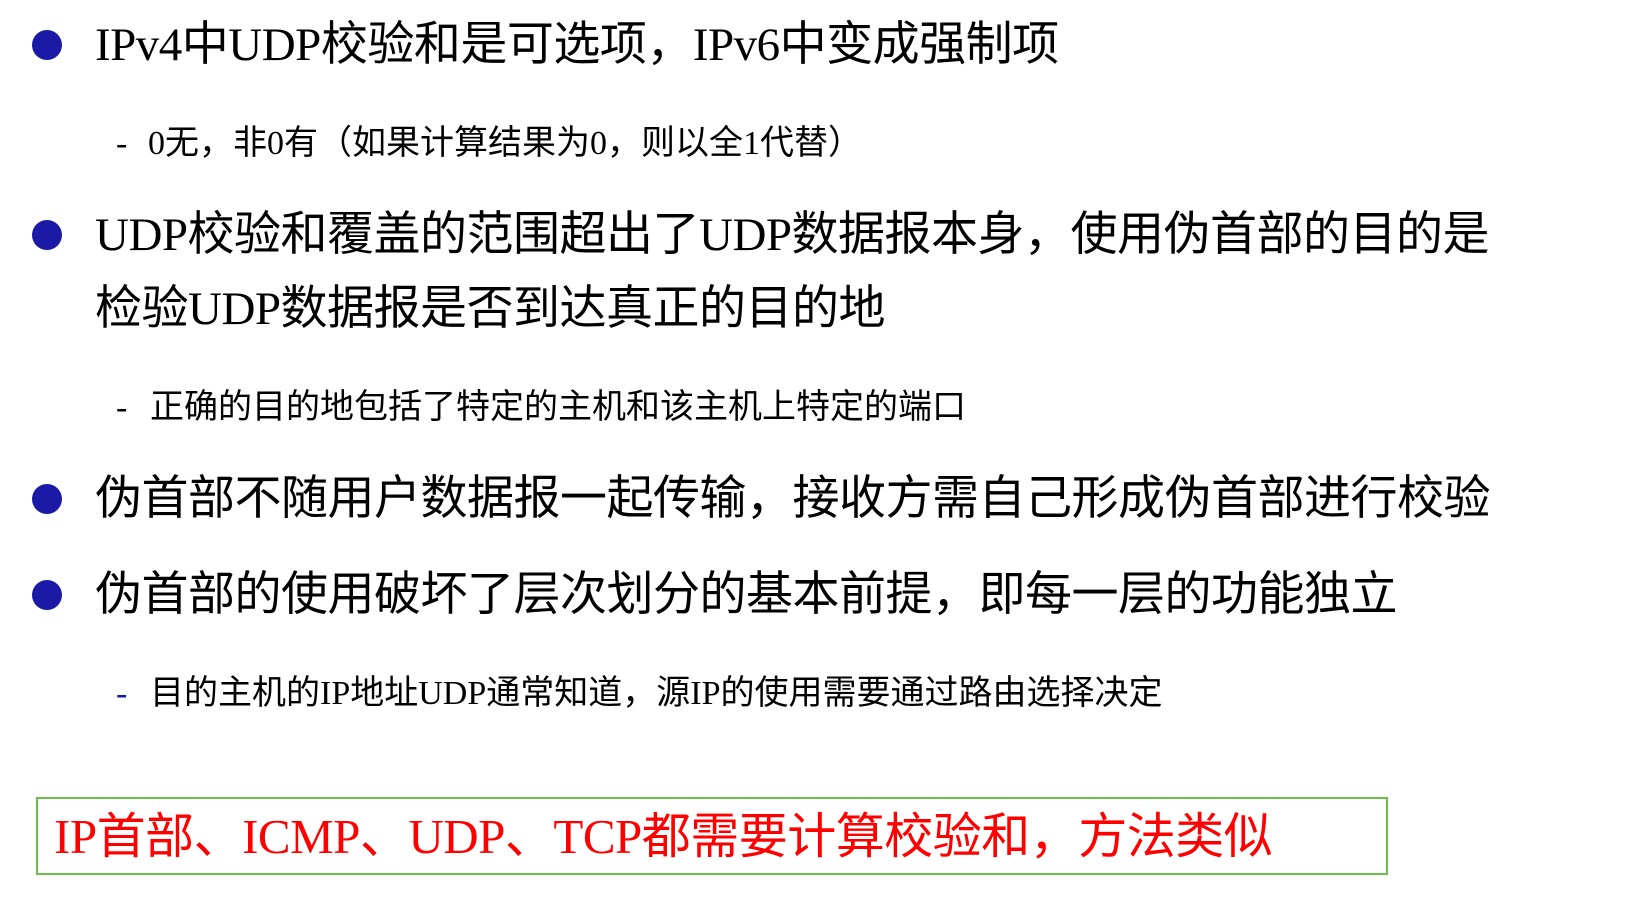  Describe the element at coordinates (746, 595) in the screenshot. I see `bullet-text: 伪首部的使用破坏了层次划分的基本前提，即每一层的功能独立` at that location.